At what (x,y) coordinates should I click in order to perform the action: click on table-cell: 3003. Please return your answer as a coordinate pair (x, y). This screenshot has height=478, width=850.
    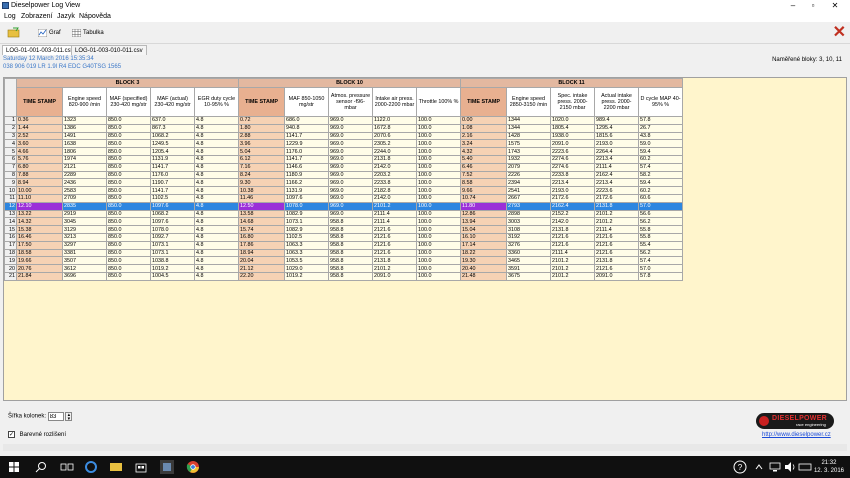
    Looking at the image, I should click on (528, 222).